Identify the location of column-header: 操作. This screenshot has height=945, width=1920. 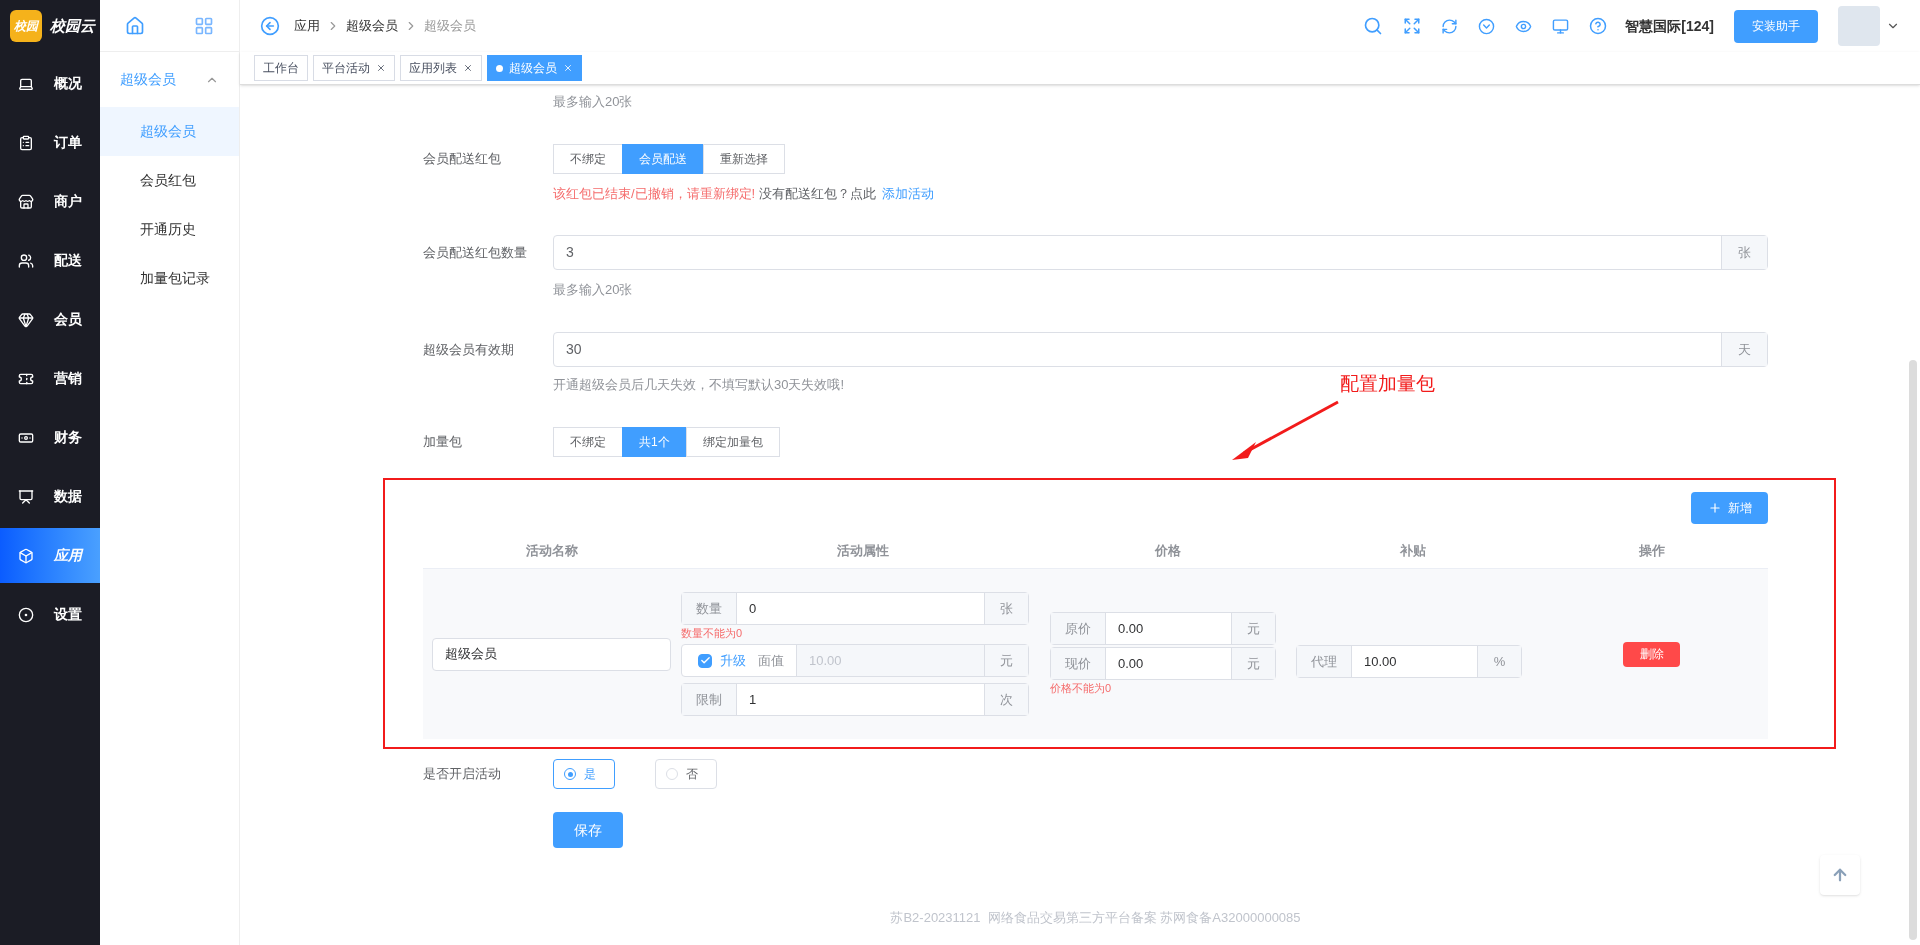
(1651, 550).